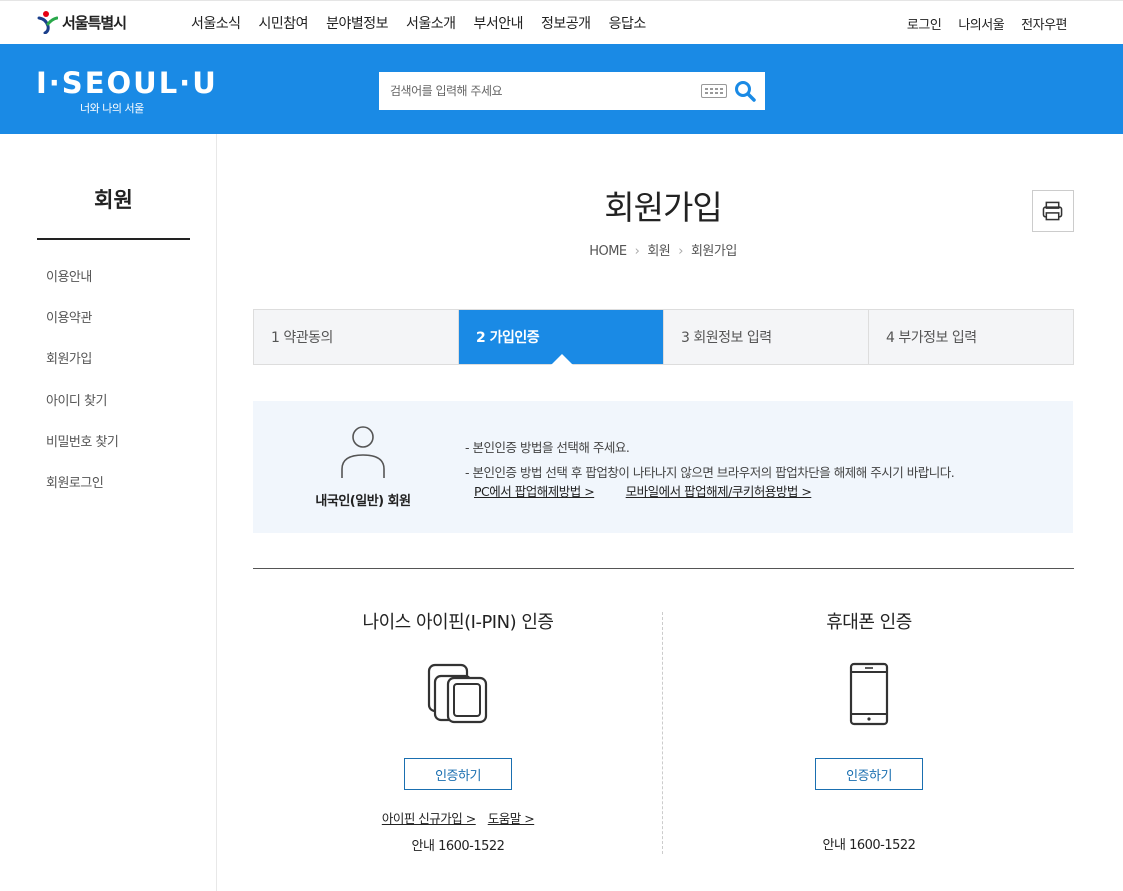 This screenshot has height=891, width=1123. I want to click on breadcrumb-current: 회원가입, so click(713, 251).